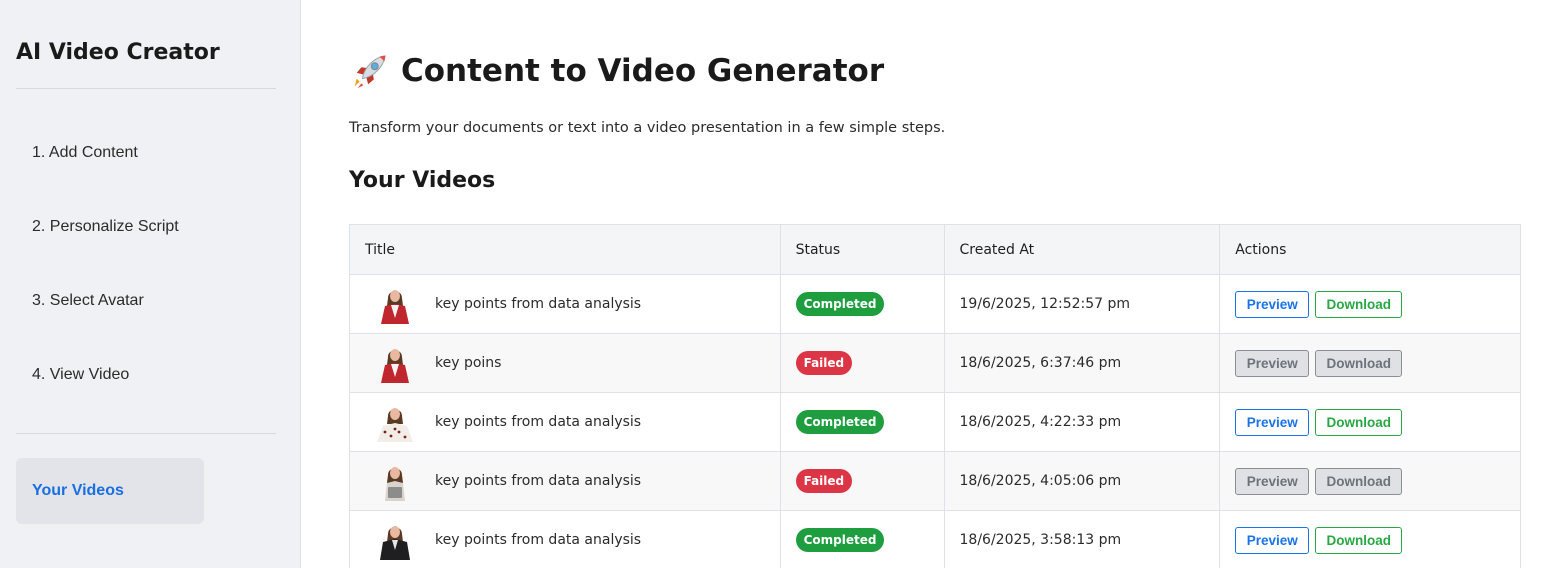  Describe the element at coordinates (118, 52) in the screenshot. I see `app-brand: AI Video Creator` at that location.